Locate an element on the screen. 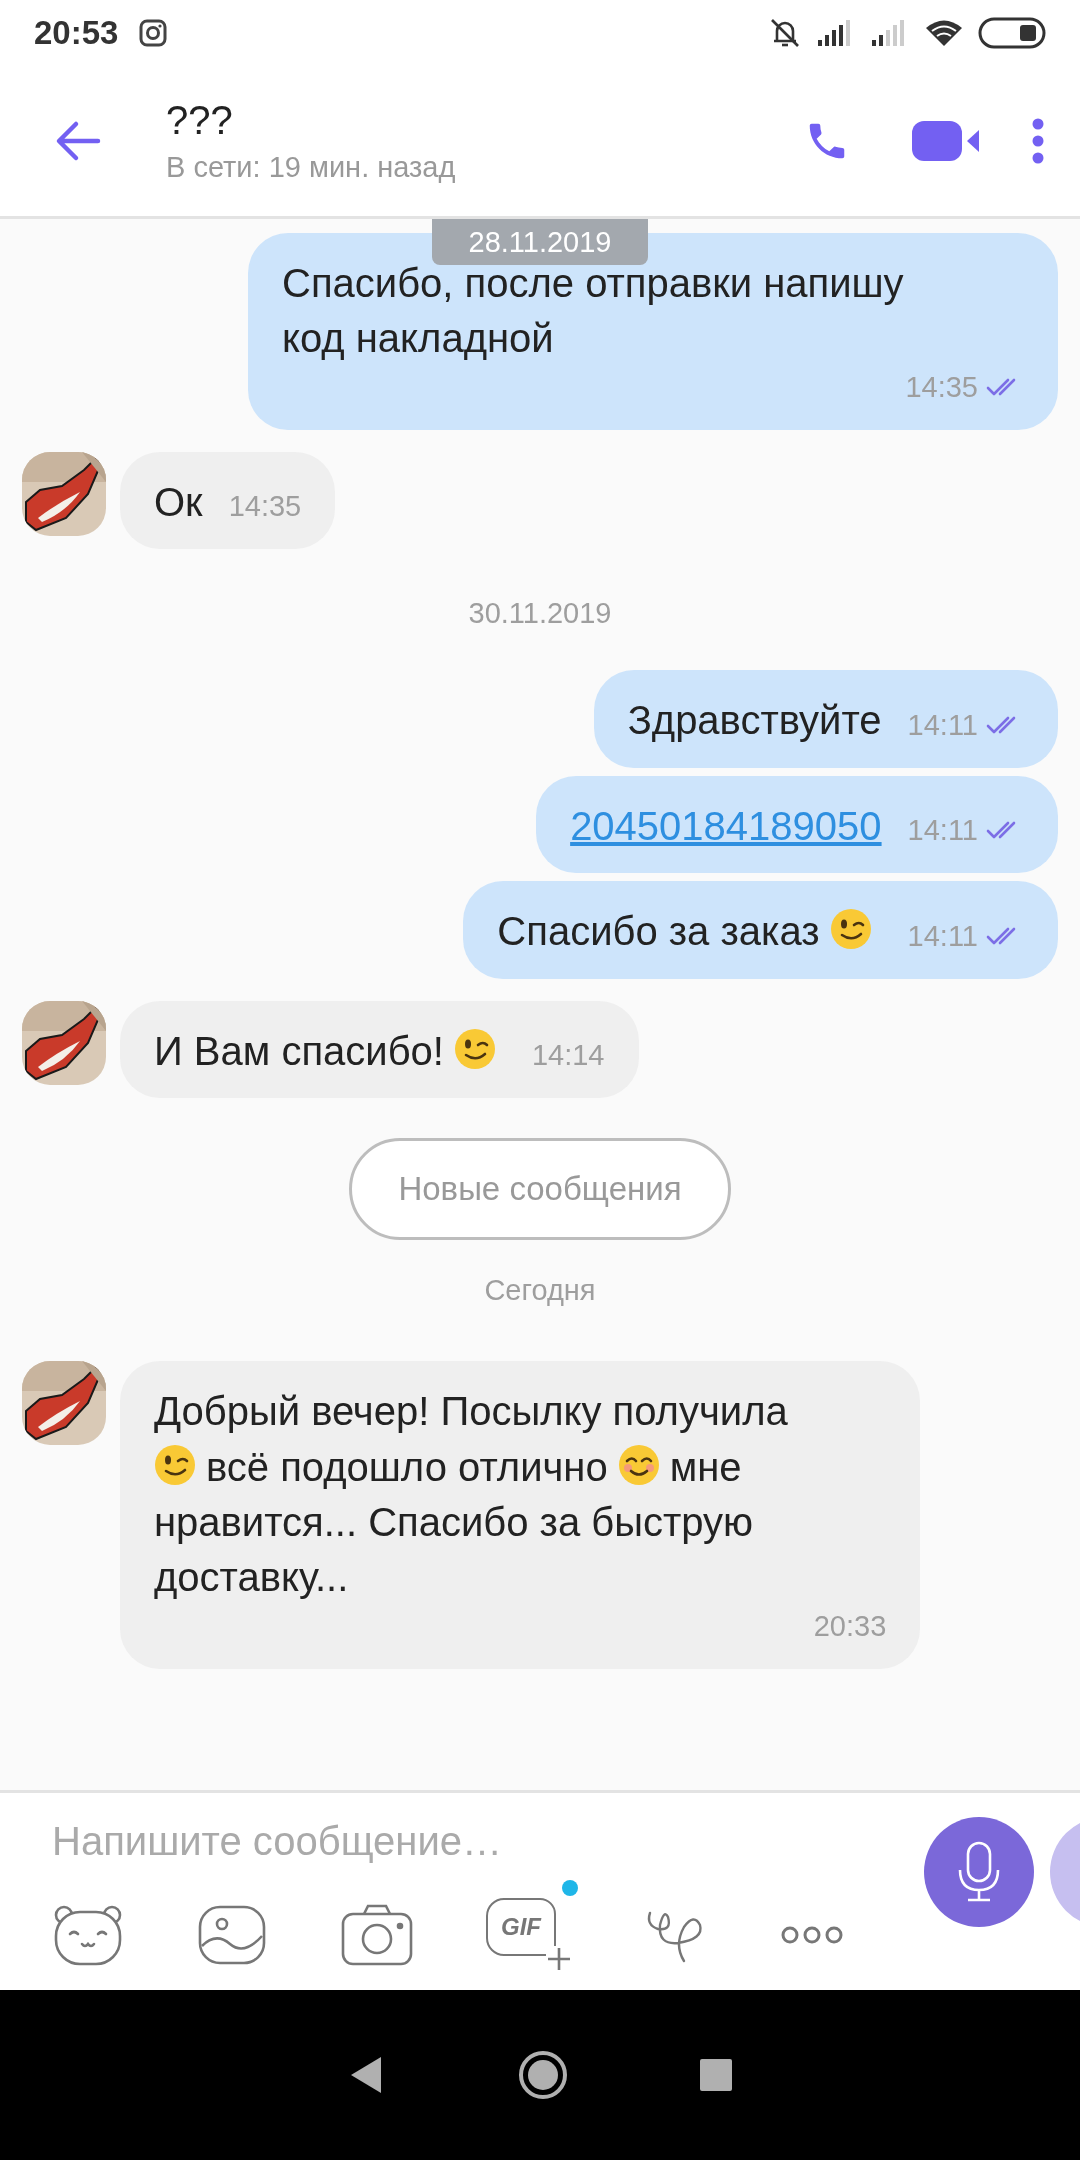 The width and height of the screenshot is (1080, 2160). date-label: 30.11.2019 is located at coordinates (540, 614).